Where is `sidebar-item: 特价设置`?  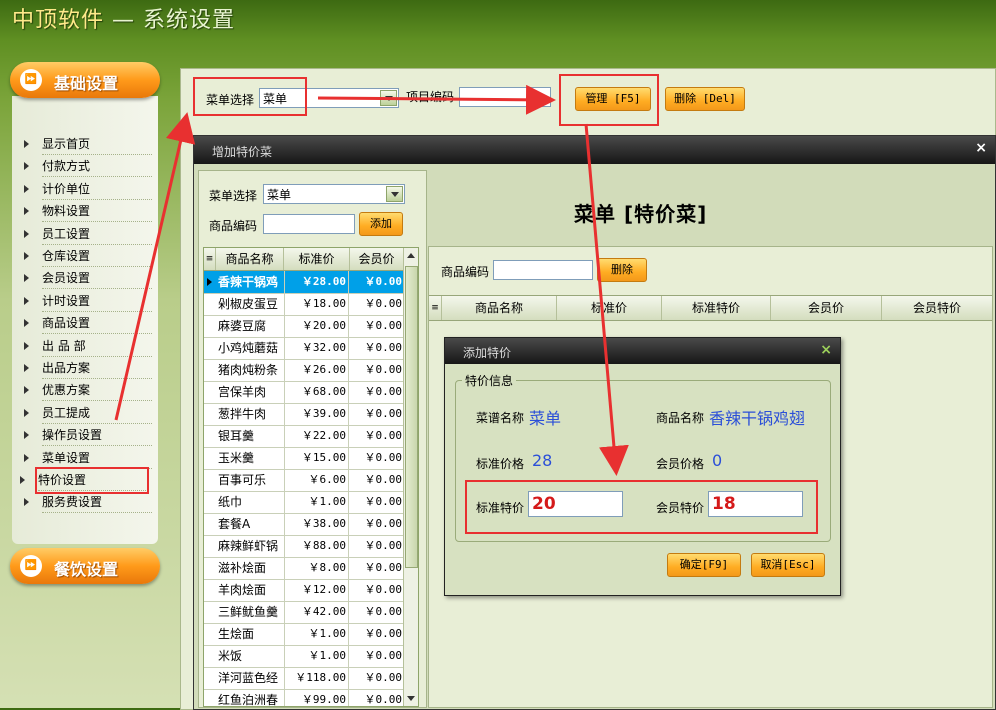 sidebar-item: 特价设置 is located at coordinates (84, 480).